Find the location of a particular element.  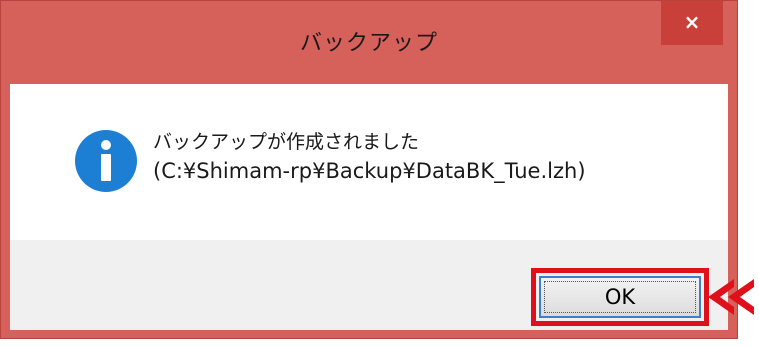

ok-button: OK is located at coordinates (620, 297).